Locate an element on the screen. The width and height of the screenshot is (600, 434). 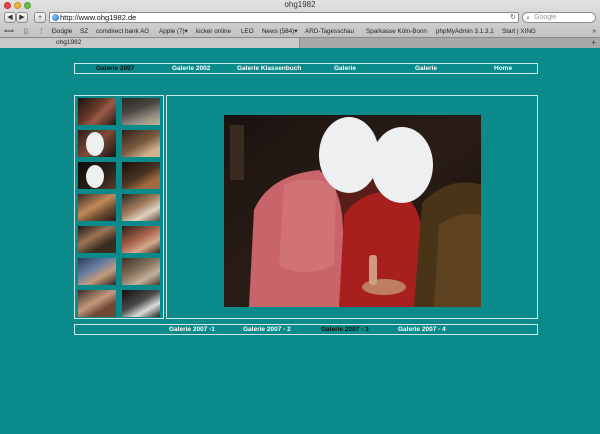
bookmark-phpmyadmin: phpMyAdmin 3.1.3.1 is located at coordinates (465, 31).